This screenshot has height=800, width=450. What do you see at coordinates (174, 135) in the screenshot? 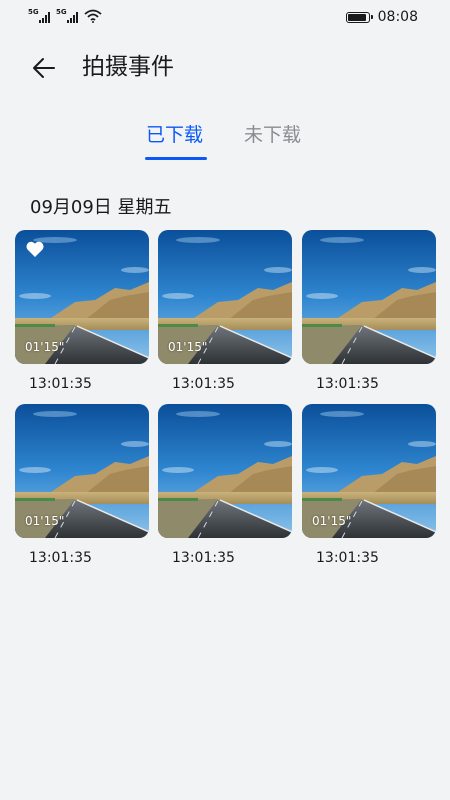
I see `tab-downloaded: 已下载` at bounding box center [174, 135].